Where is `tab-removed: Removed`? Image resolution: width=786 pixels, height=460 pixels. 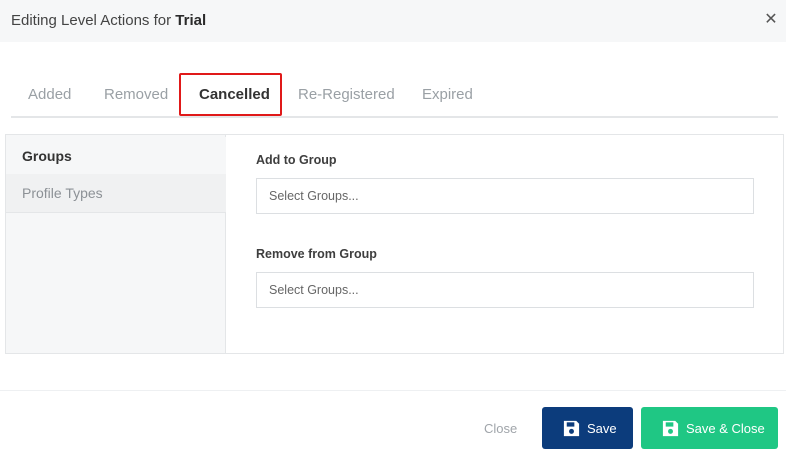
tab-removed: Removed is located at coordinates (136, 94).